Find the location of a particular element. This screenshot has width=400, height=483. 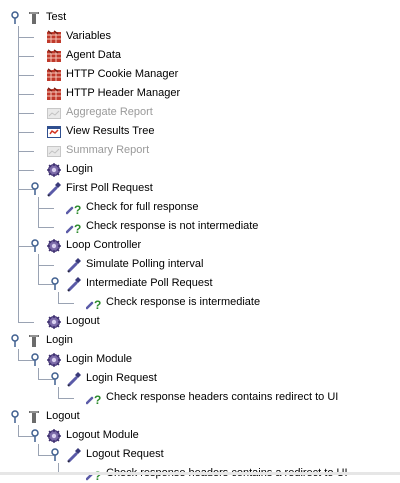

tree-node-check-response-is-intermediate: ? Check response is intermediate is located at coordinates (173, 302).